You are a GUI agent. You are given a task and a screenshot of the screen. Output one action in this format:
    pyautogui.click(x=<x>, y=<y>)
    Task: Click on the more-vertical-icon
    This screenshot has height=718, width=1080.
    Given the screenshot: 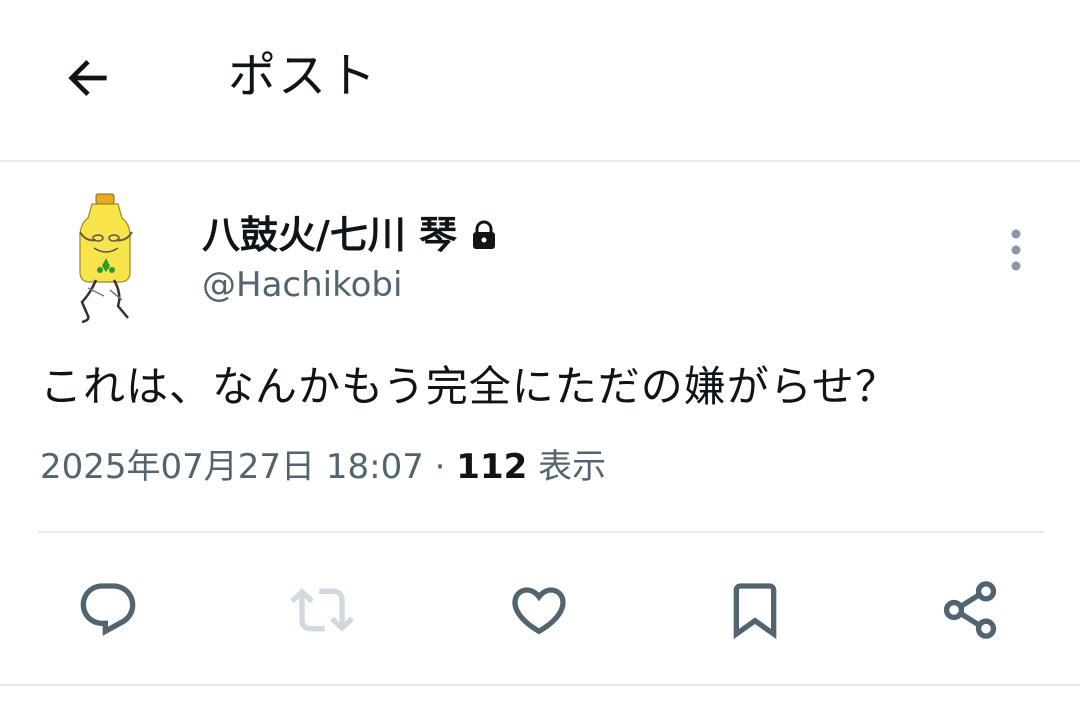 What is the action you would take?
    pyautogui.click(x=1016, y=250)
    